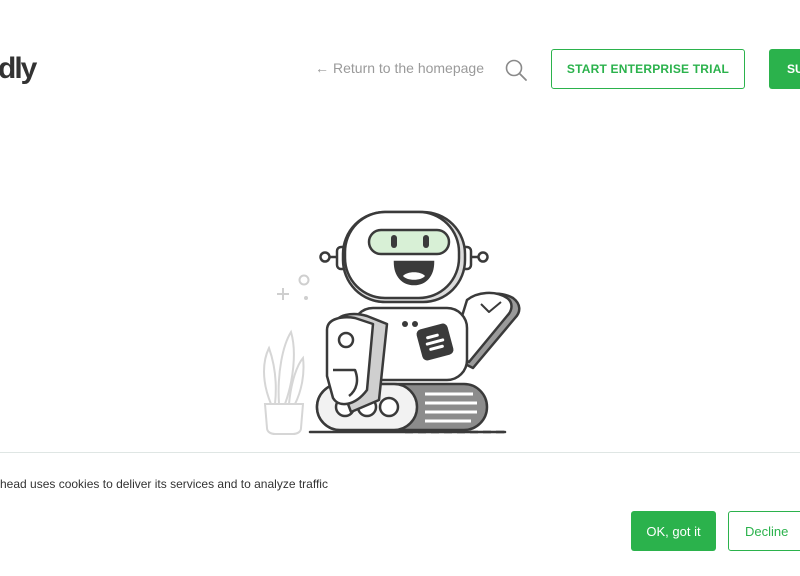  I want to click on logo: dly, so click(18, 69).